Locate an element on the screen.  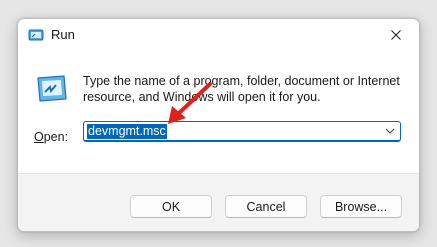
close-icon is located at coordinates (396, 35).